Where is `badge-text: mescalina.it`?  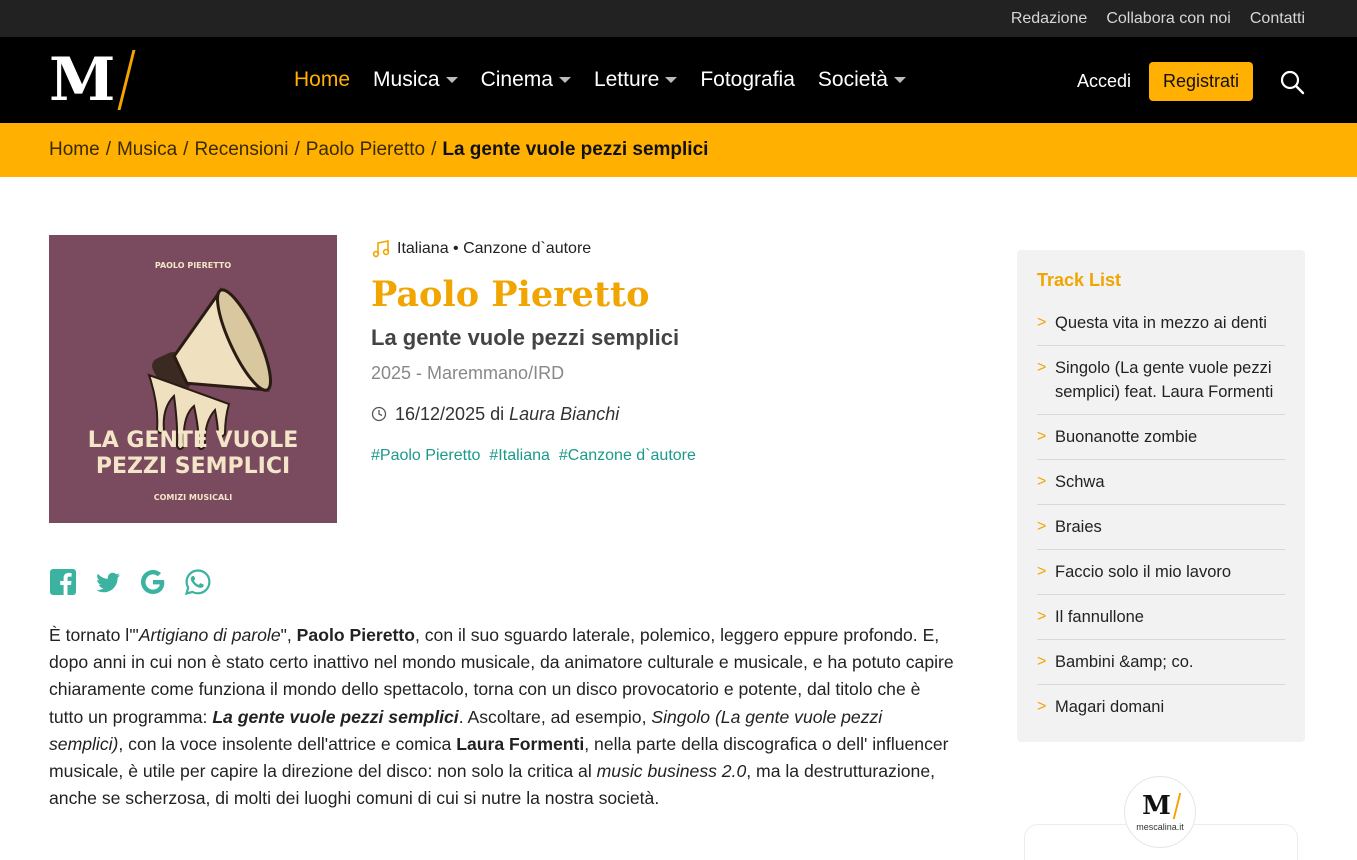 badge-text: mescalina.it is located at coordinates (1160, 826).